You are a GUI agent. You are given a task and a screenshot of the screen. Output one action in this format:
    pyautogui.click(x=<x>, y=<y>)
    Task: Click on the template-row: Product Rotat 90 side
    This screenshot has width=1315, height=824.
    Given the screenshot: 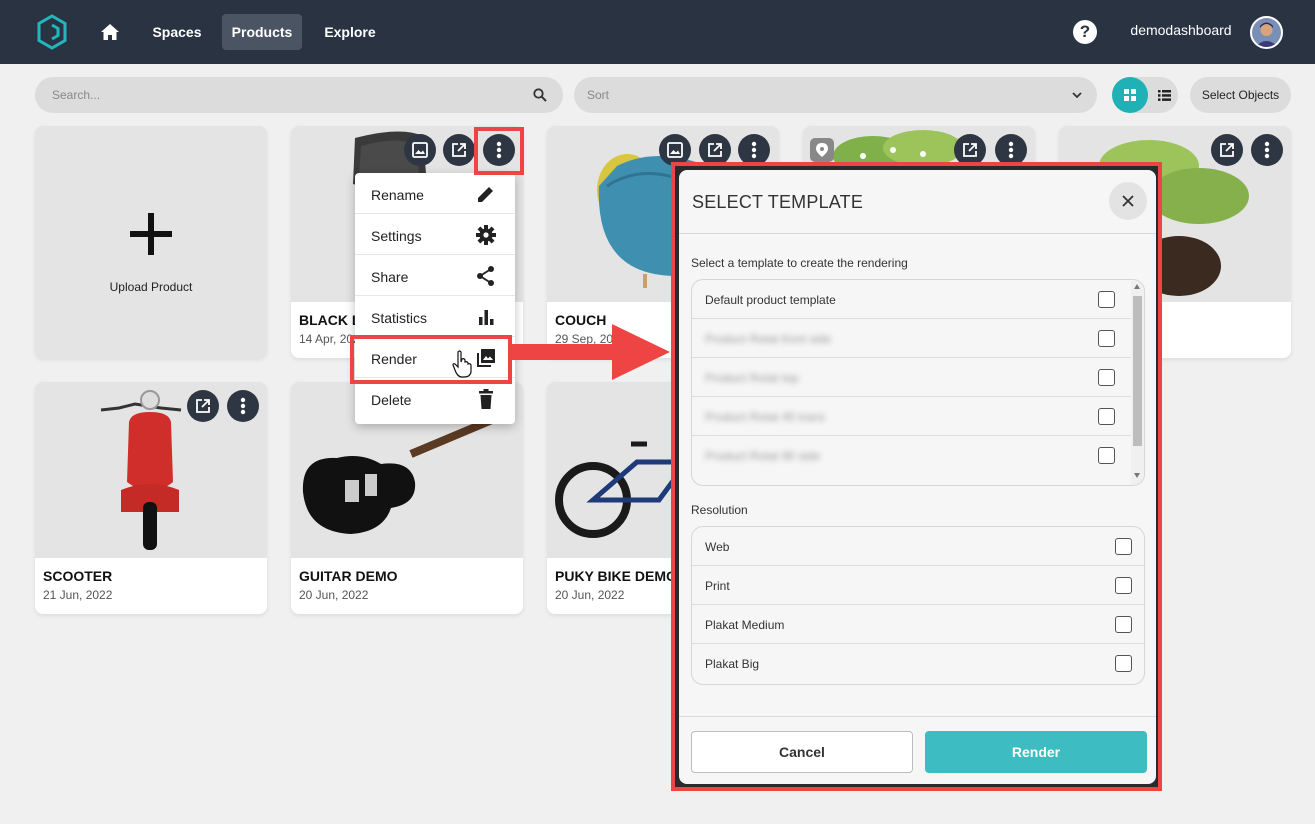 What is the action you would take?
    pyautogui.click(x=912, y=455)
    